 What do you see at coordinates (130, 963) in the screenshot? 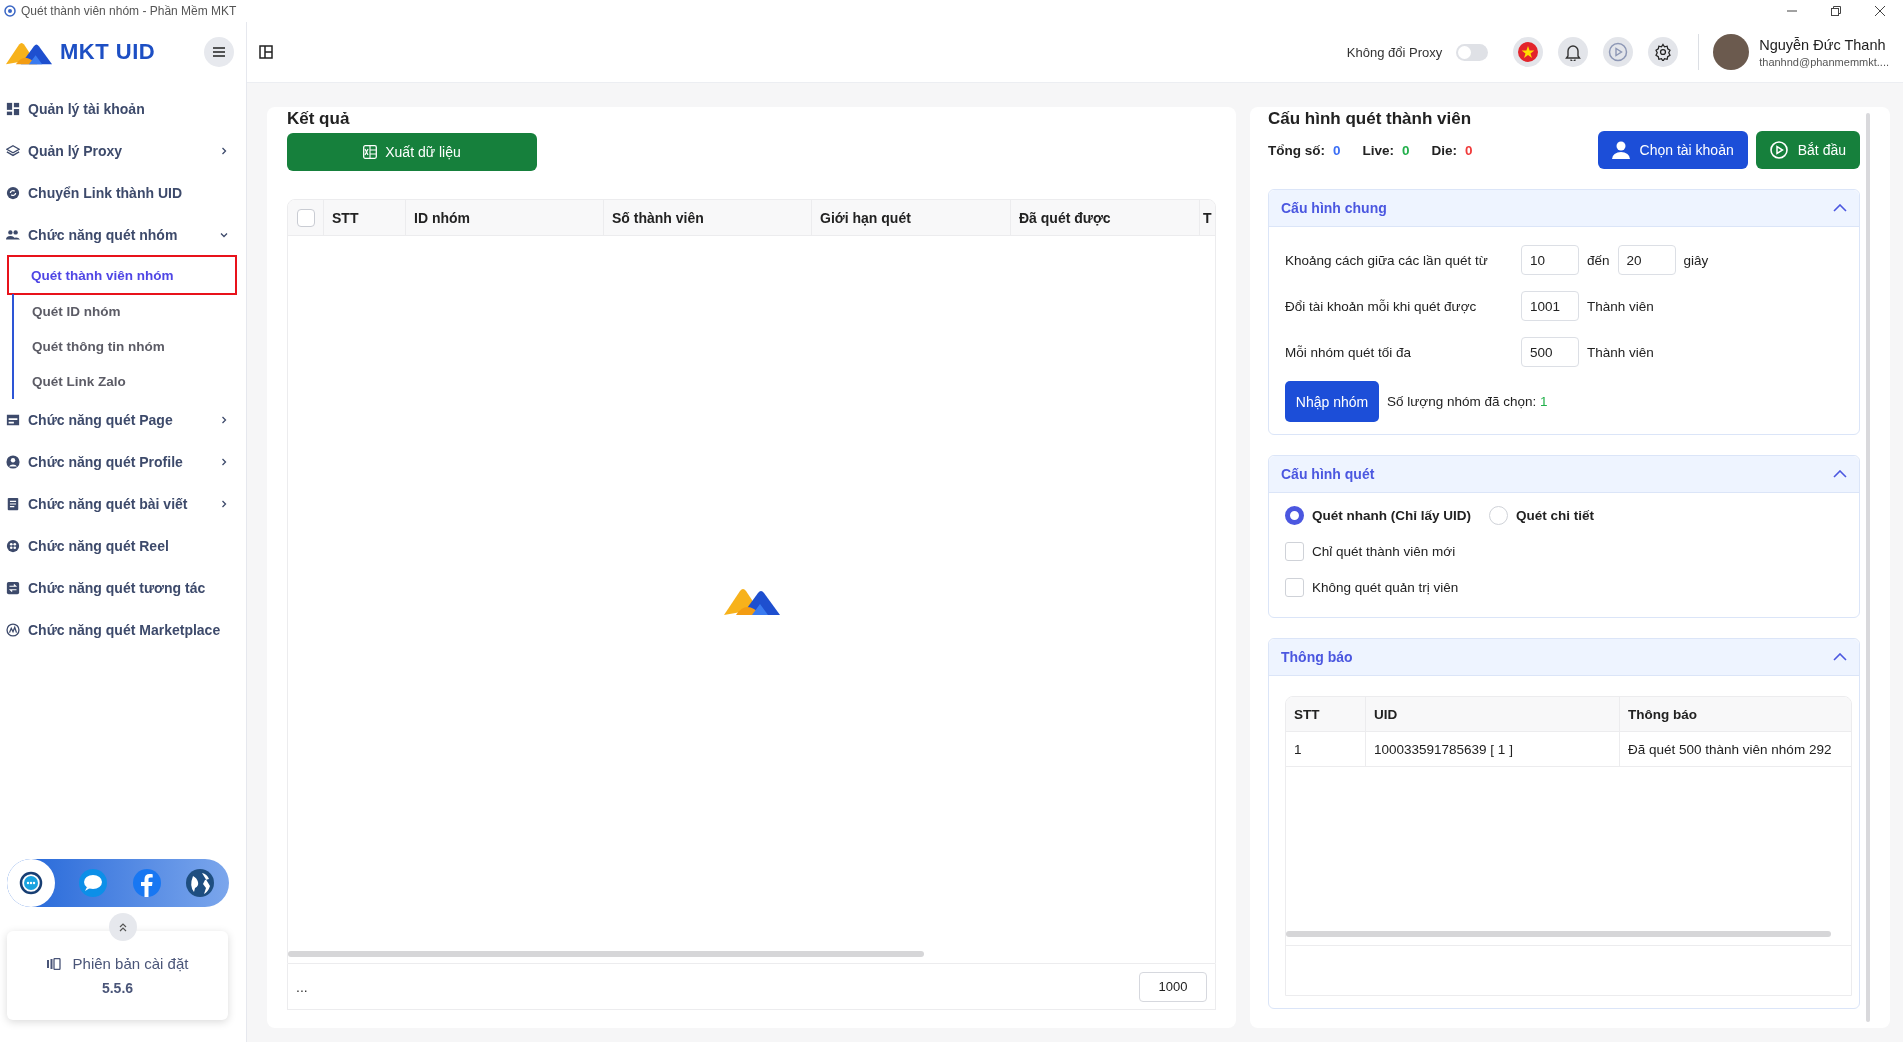
I see `version-label: Phiên bản cài đặt` at bounding box center [130, 963].